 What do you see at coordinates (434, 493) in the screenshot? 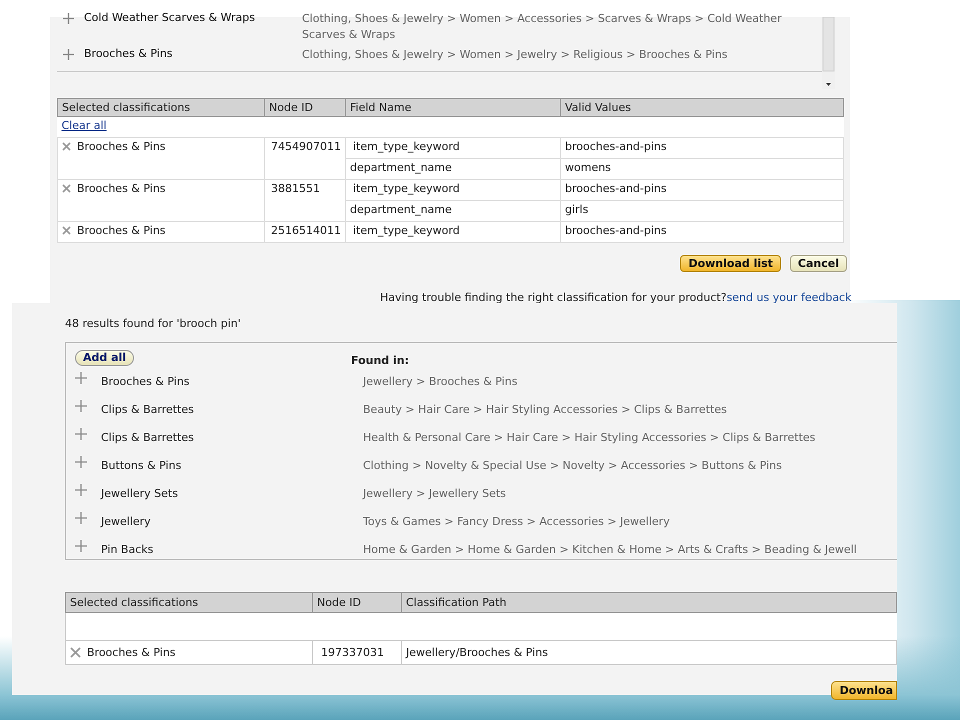
I see `classification-path: Jewellery > Jewellery Sets` at bounding box center [434, 493].